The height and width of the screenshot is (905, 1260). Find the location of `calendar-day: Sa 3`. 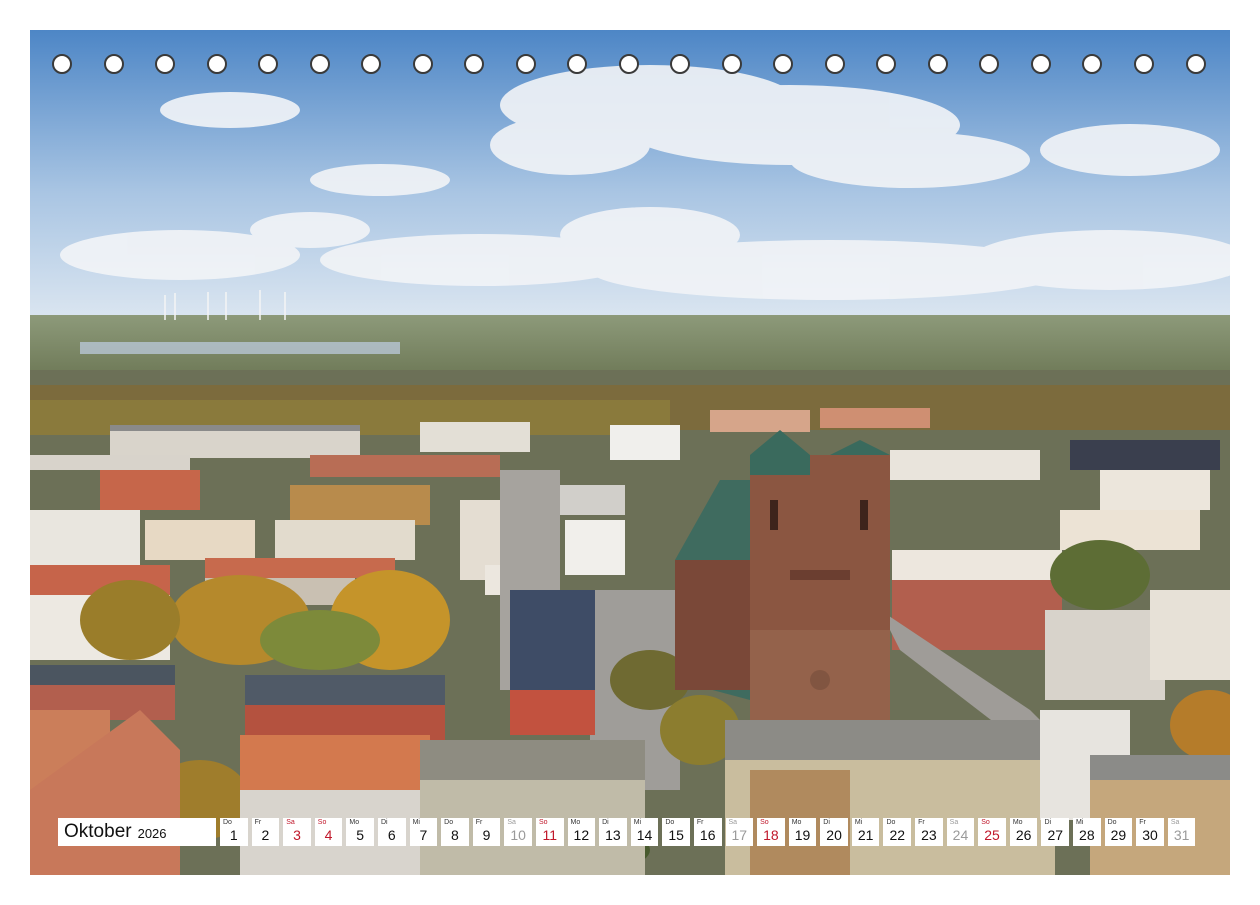

calendar-day: Sa 3 is located at coordinates (297, 832).